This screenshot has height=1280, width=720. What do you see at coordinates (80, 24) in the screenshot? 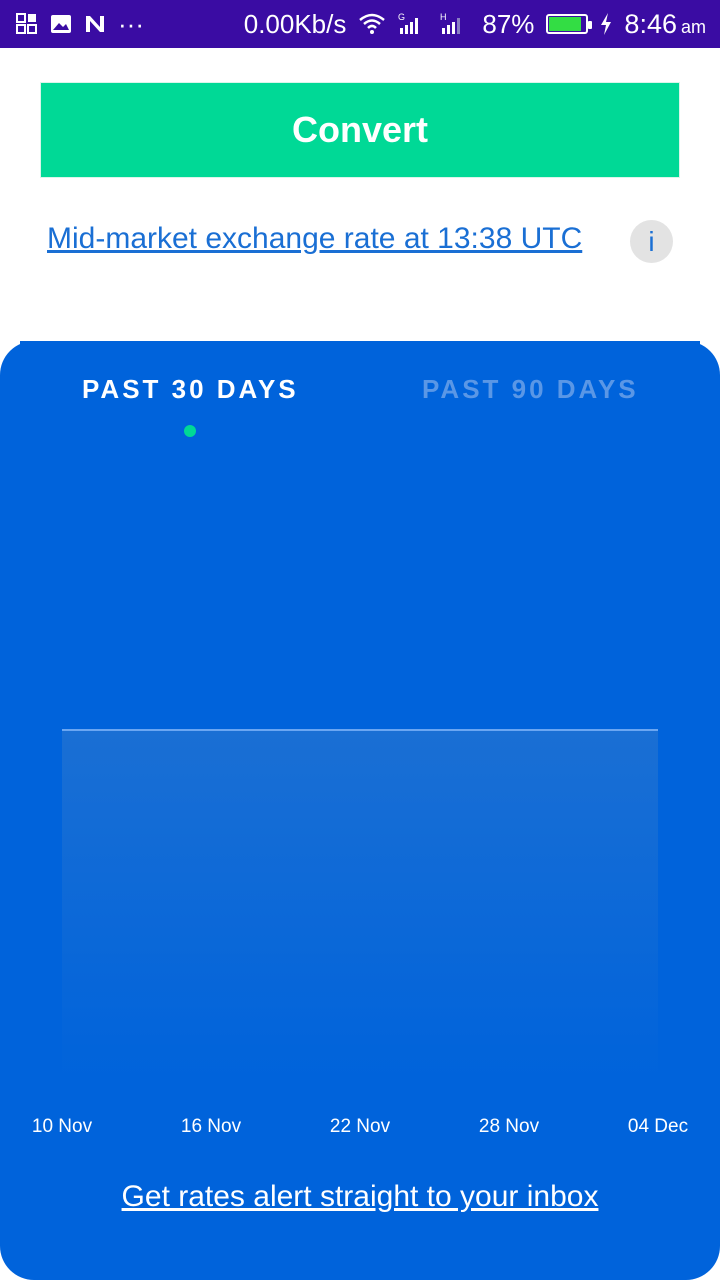
I see `status-bar-left: ···` at bounding box center [80, 24].